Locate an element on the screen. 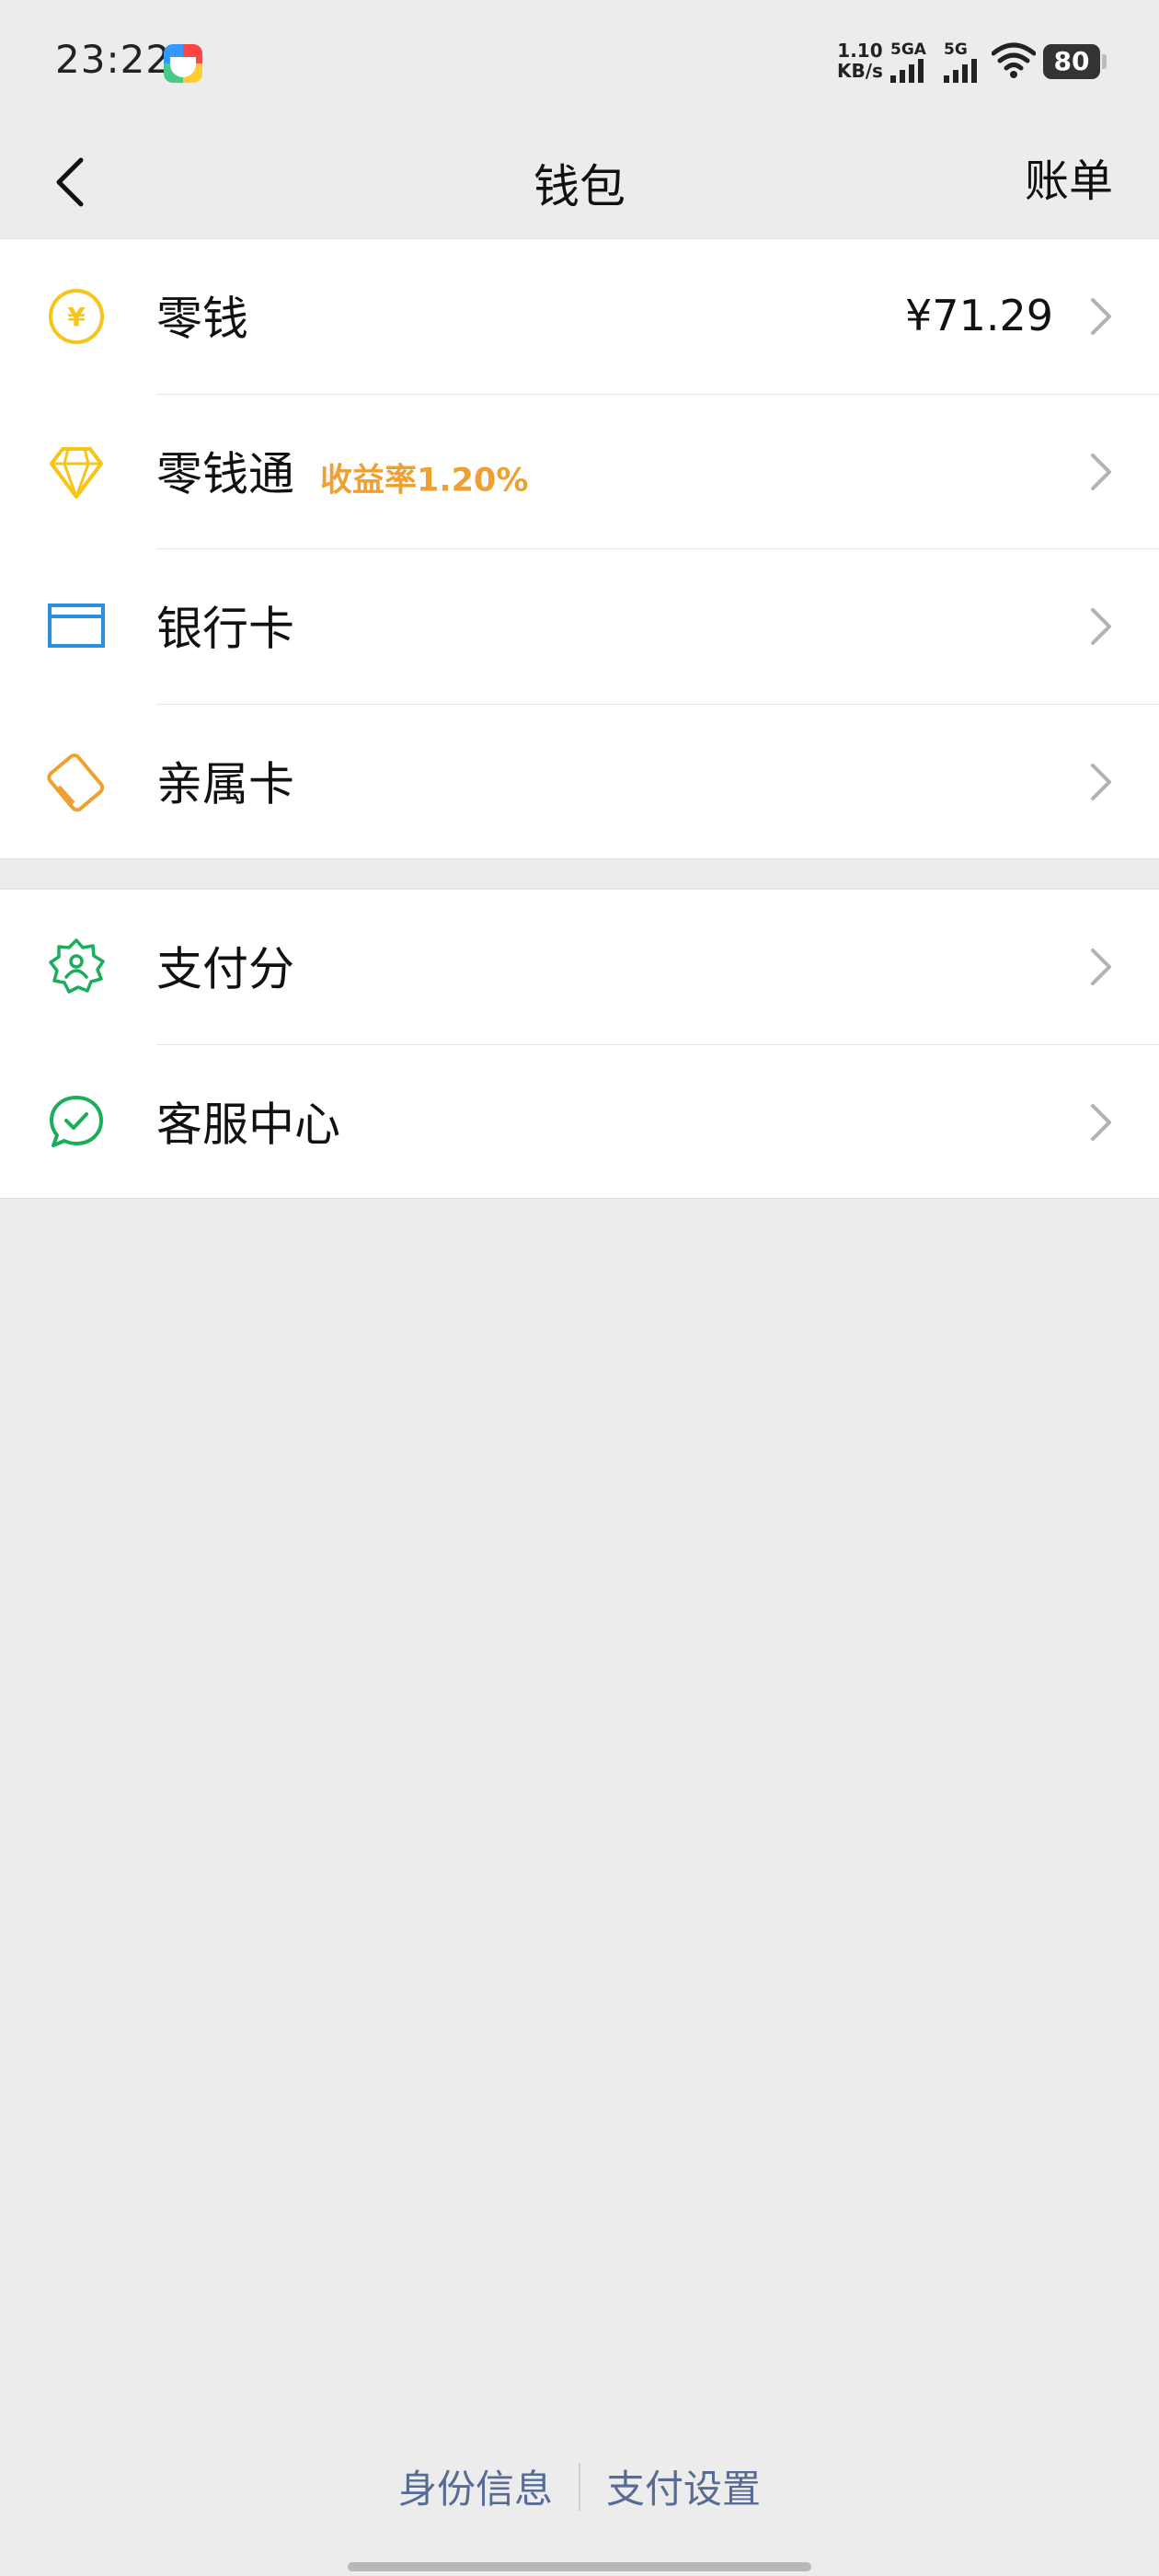 The width and height of the screenshot is (1159, 2576). back-button is located at coordinates (69, 182).